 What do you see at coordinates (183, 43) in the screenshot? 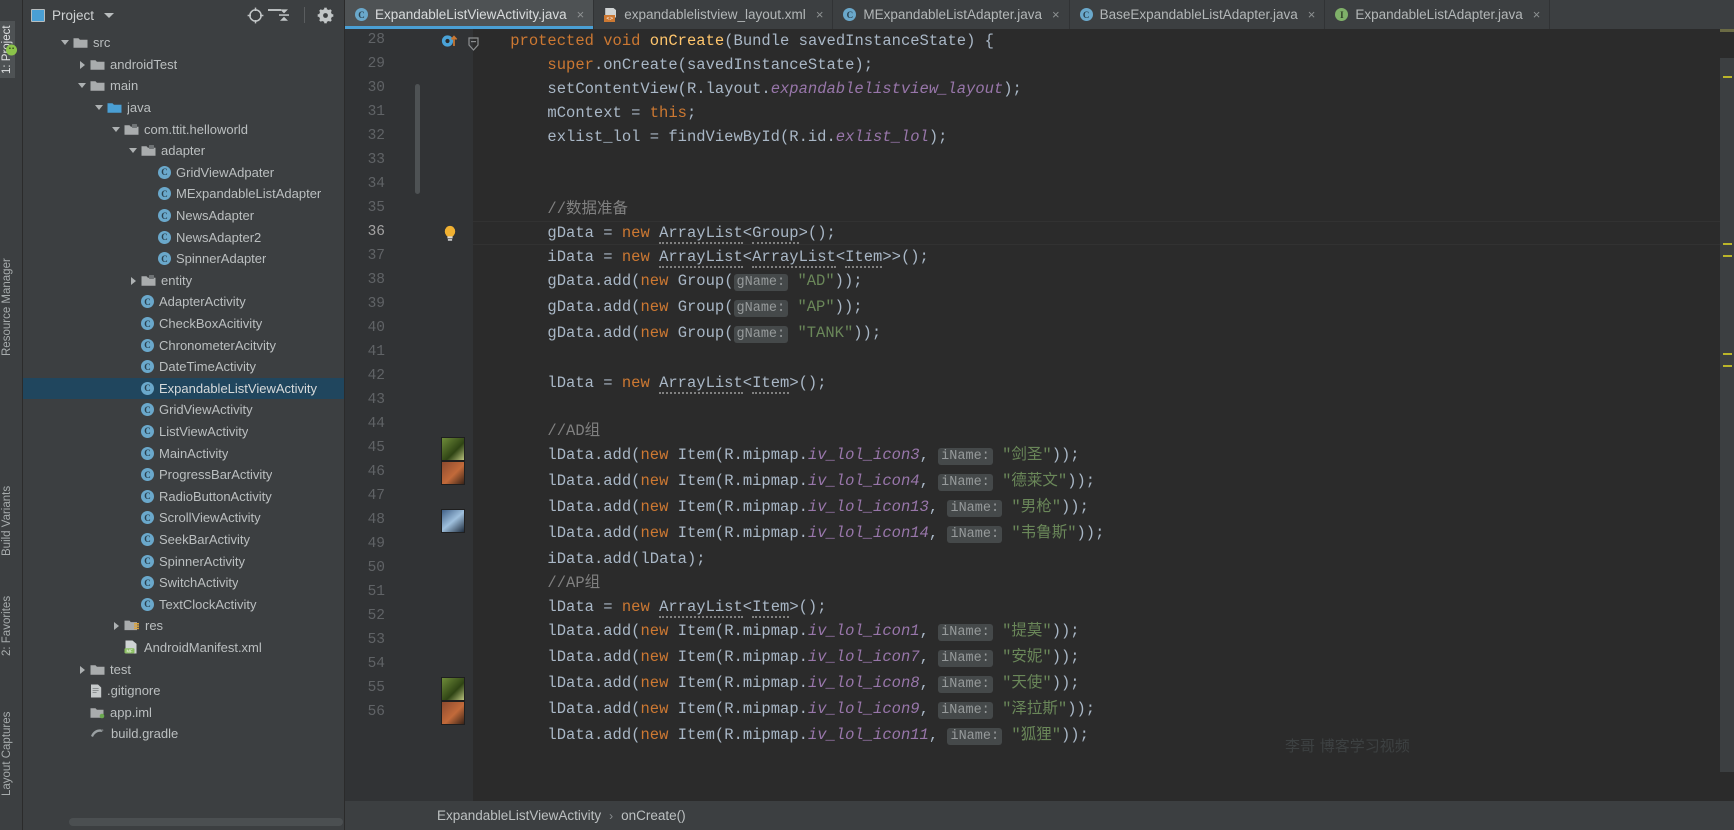
I see `tree-item-src: src` at bounding box center [183, 43].